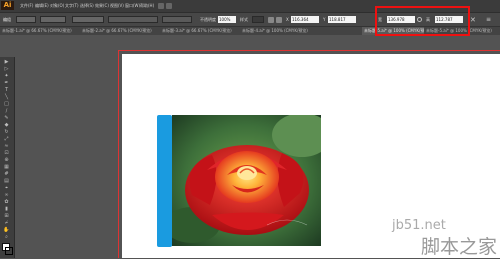 The image size is (500, 259). What do you see at coordinates (258, 19) in the screenshot?
I see `style-dropdown` at bounding box center [258, 19].